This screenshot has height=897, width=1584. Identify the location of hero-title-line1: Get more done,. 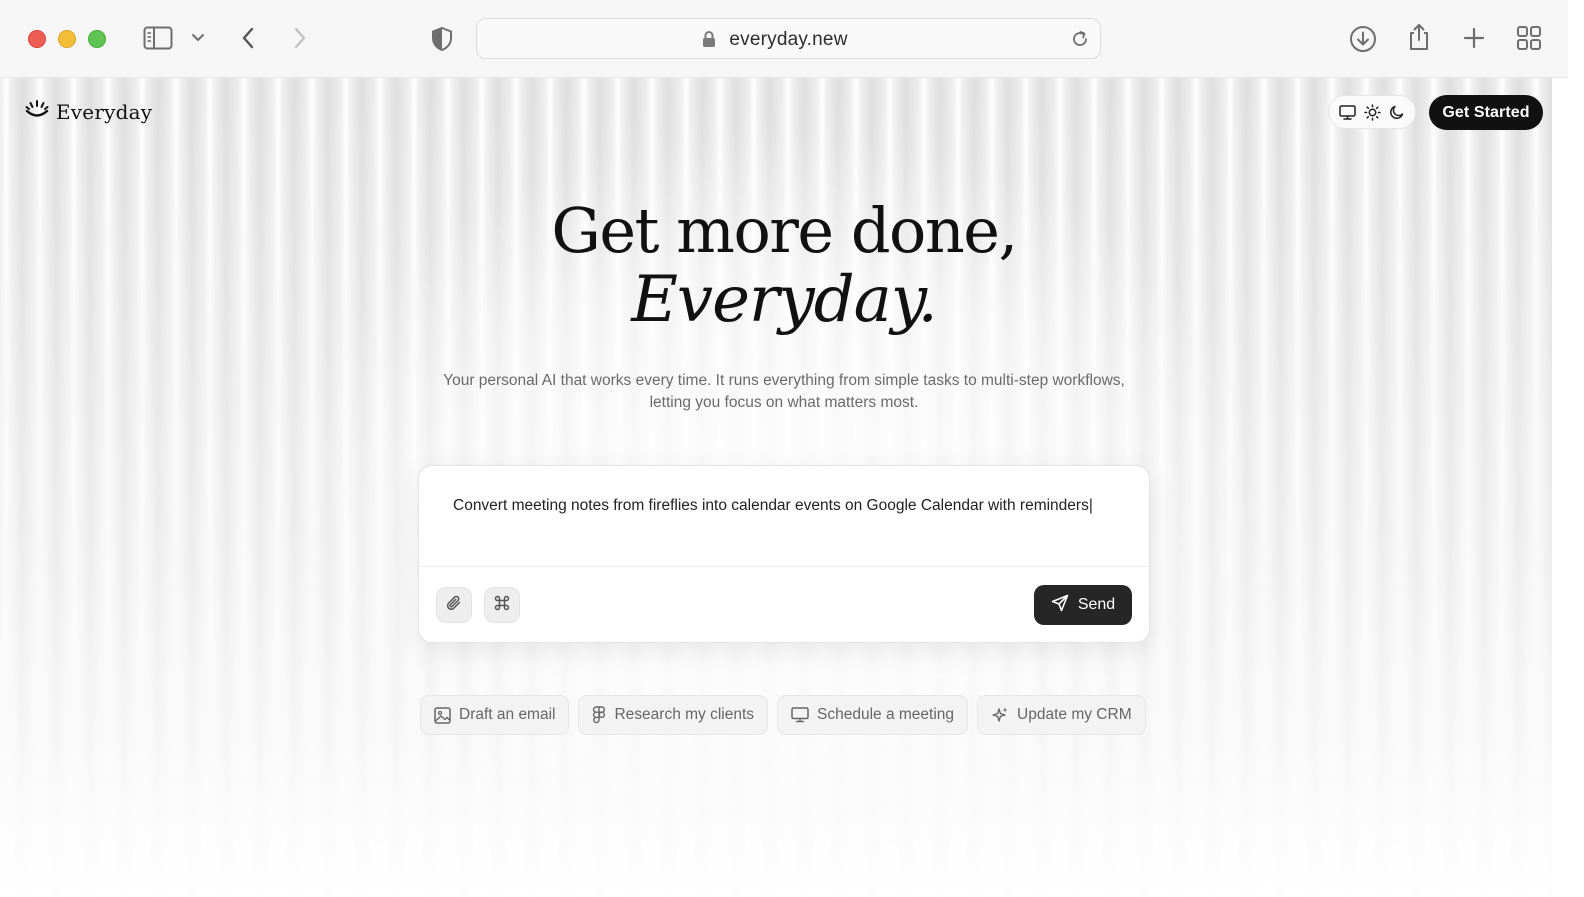
(784, 230).